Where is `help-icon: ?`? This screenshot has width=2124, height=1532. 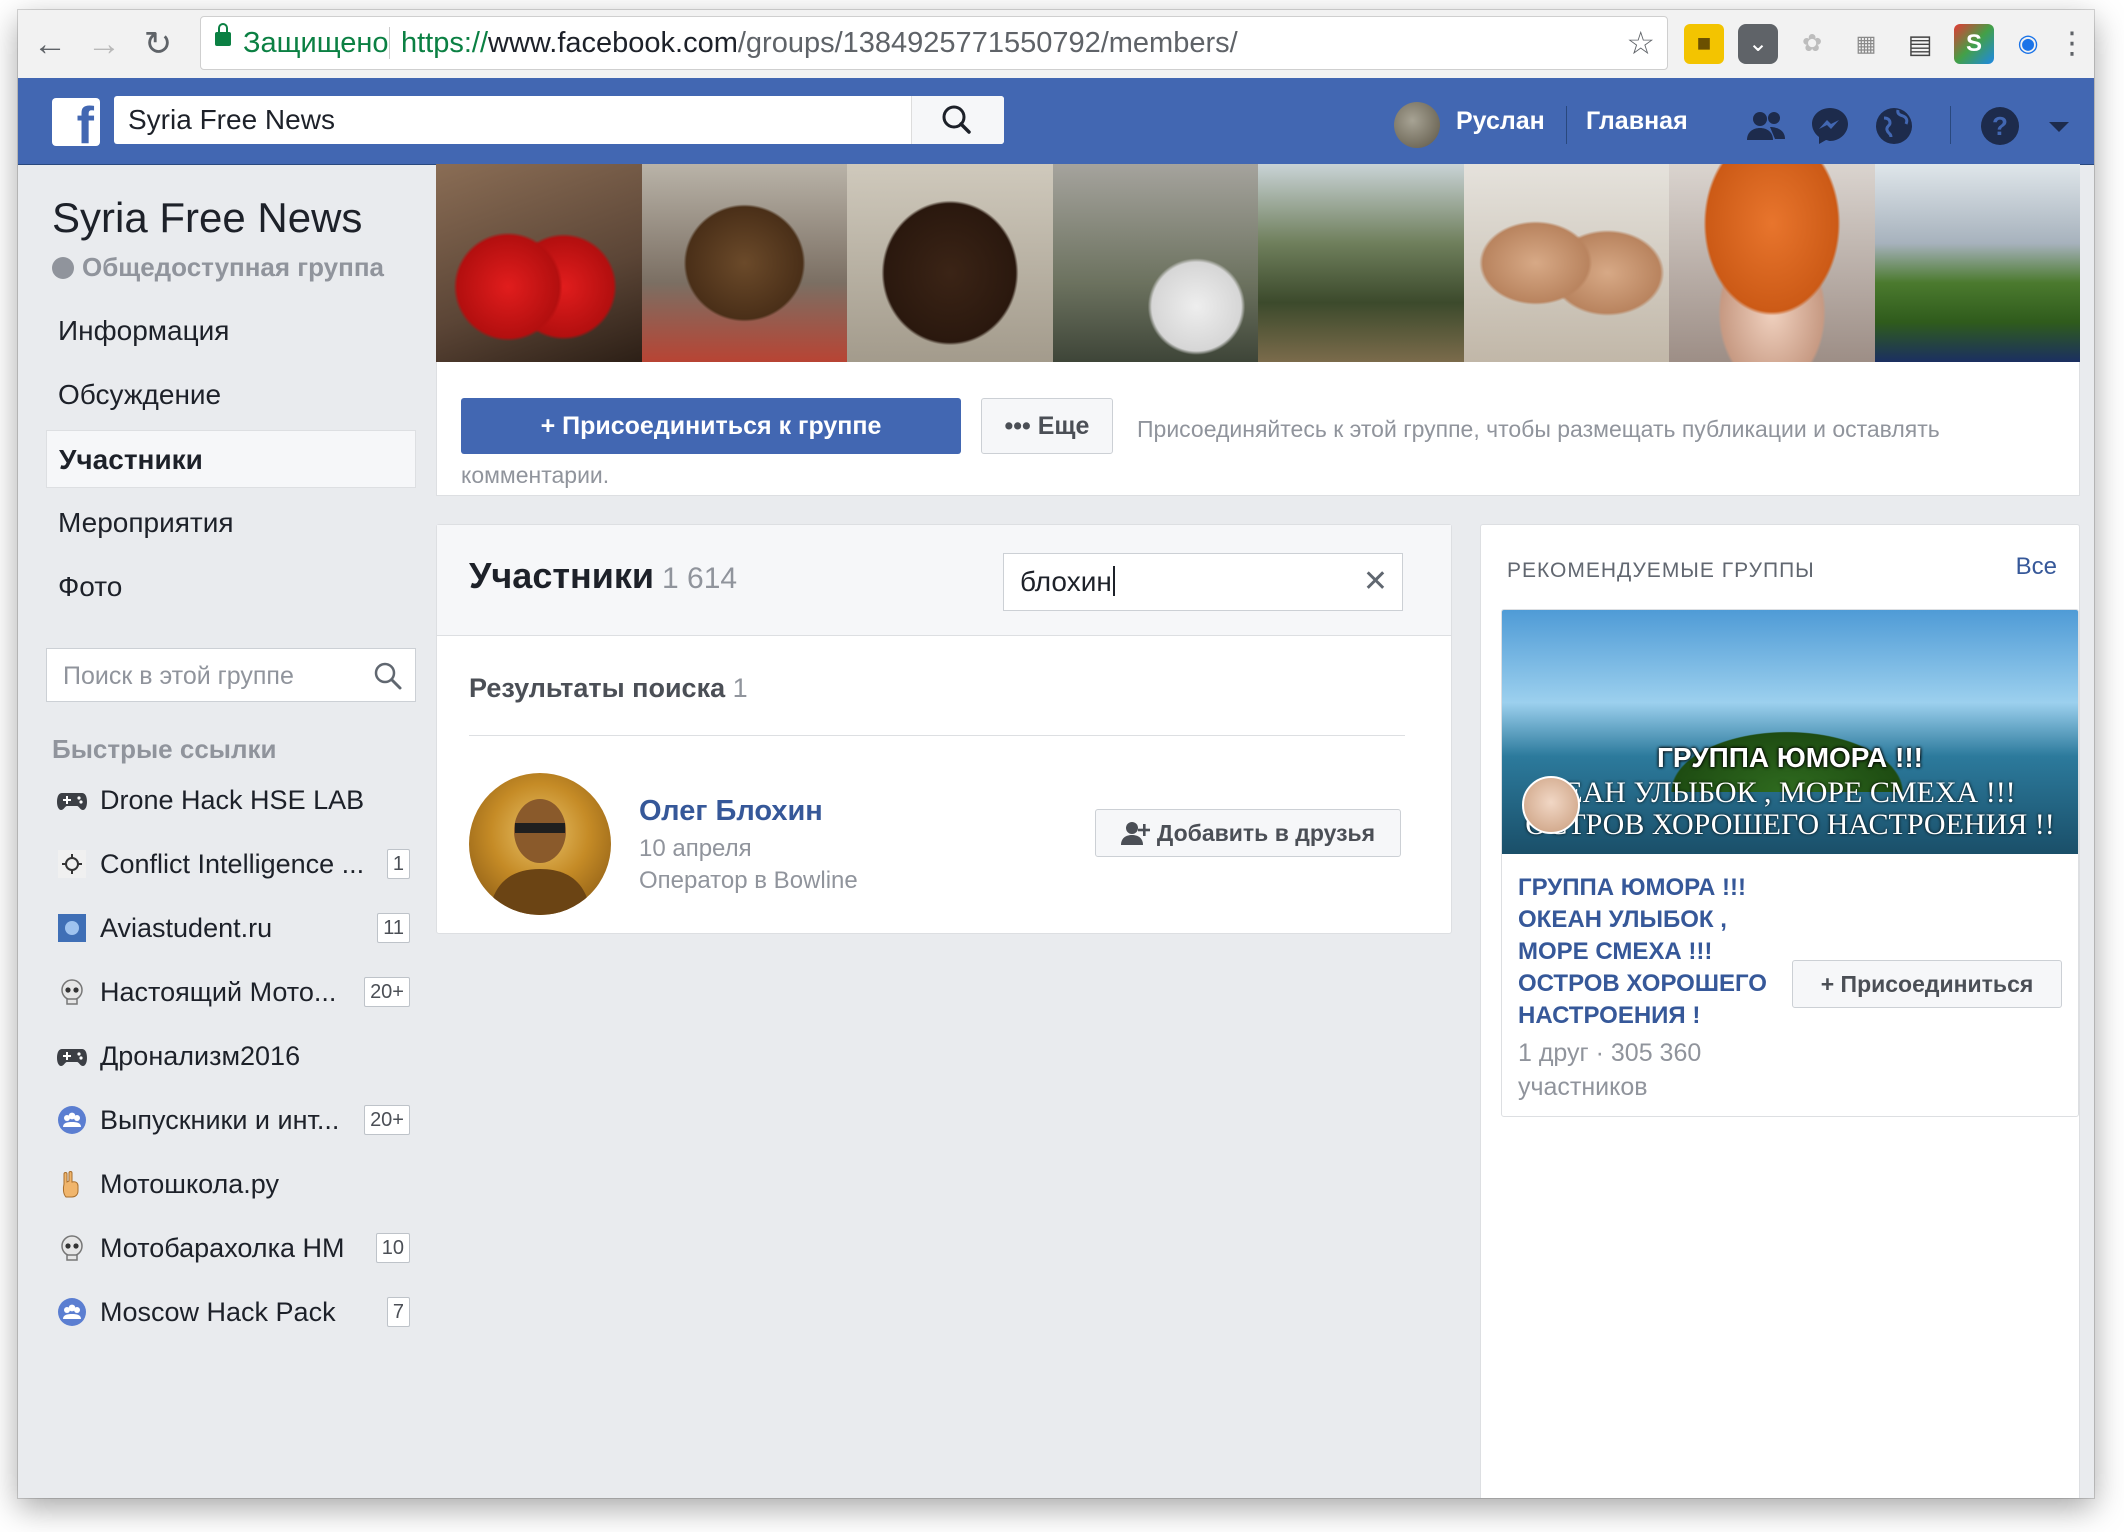 help-icon: ? is located at coordinates (2000, 126).